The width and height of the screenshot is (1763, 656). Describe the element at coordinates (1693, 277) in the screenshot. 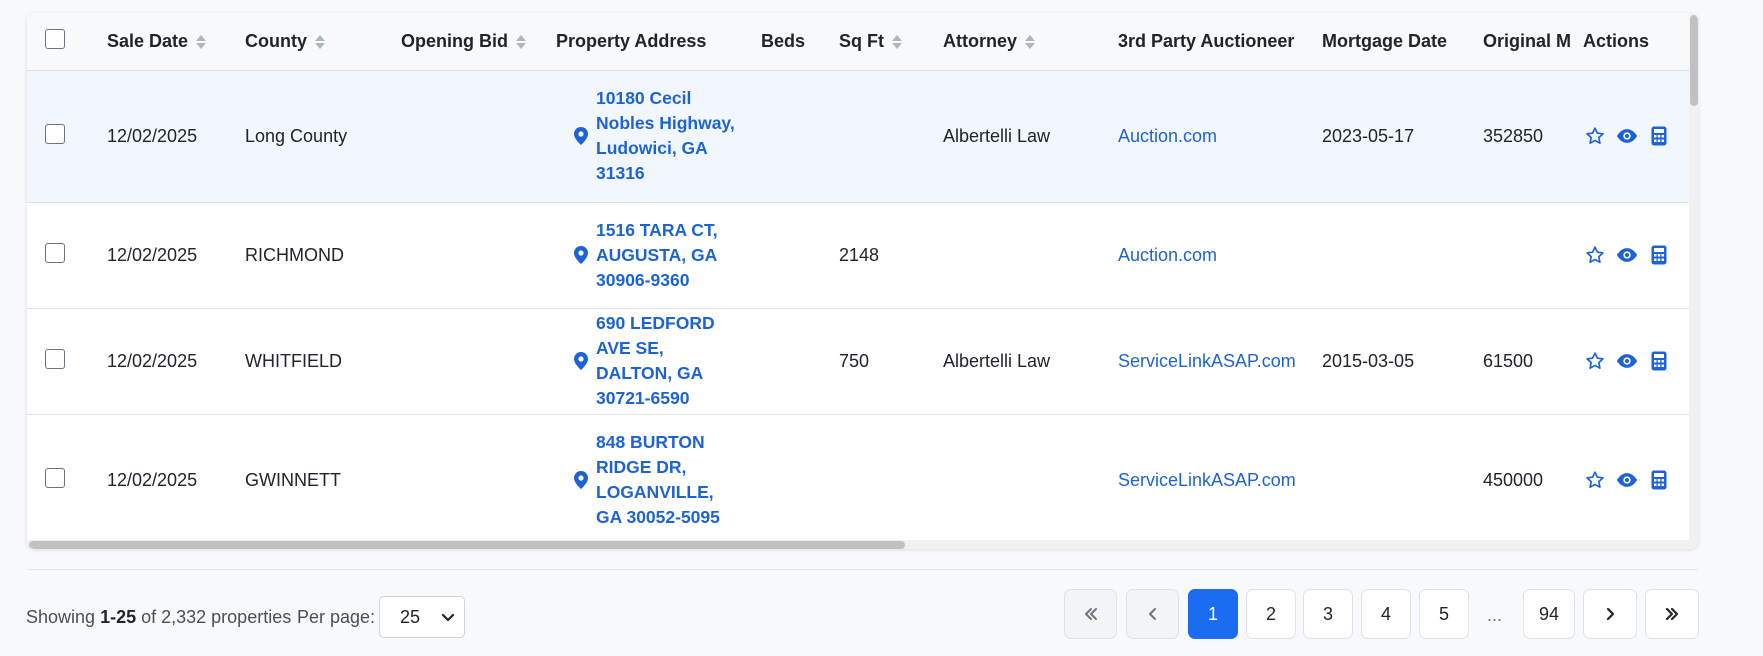

I see `vertical-scrollbar` at that location.